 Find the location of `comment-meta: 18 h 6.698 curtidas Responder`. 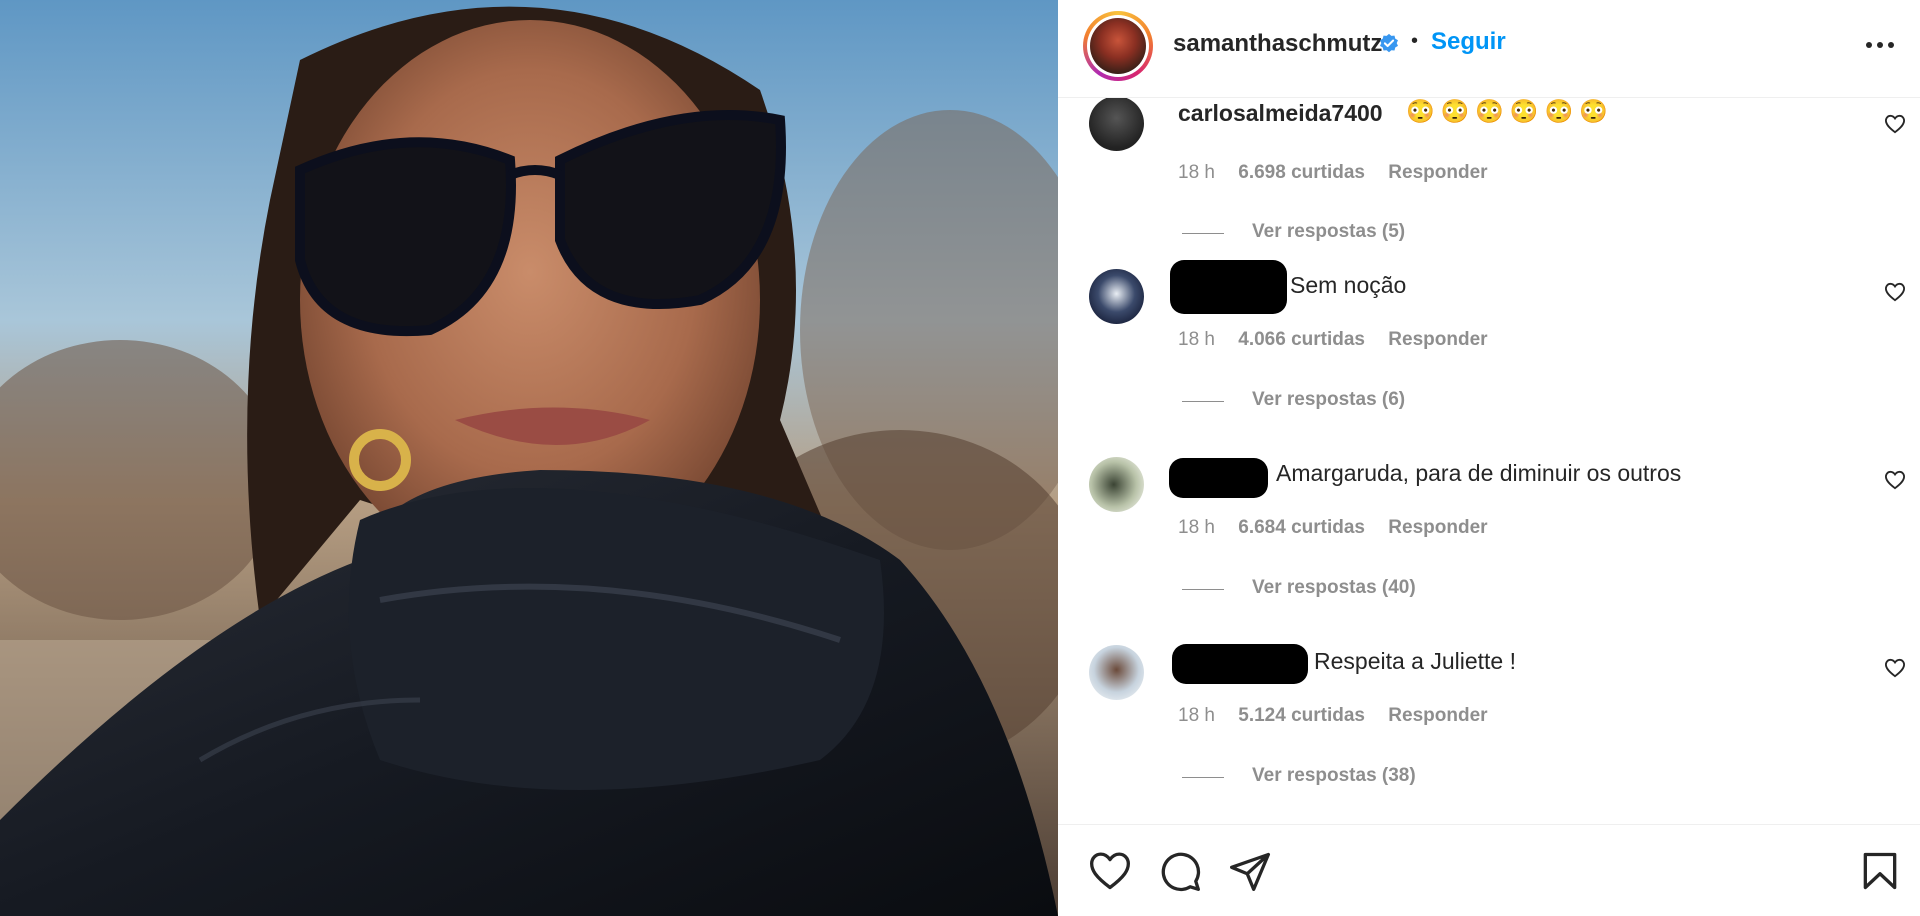

comment-meta: 18 h 6.698 curtidas Responder is located at coordinates (1342, 173).